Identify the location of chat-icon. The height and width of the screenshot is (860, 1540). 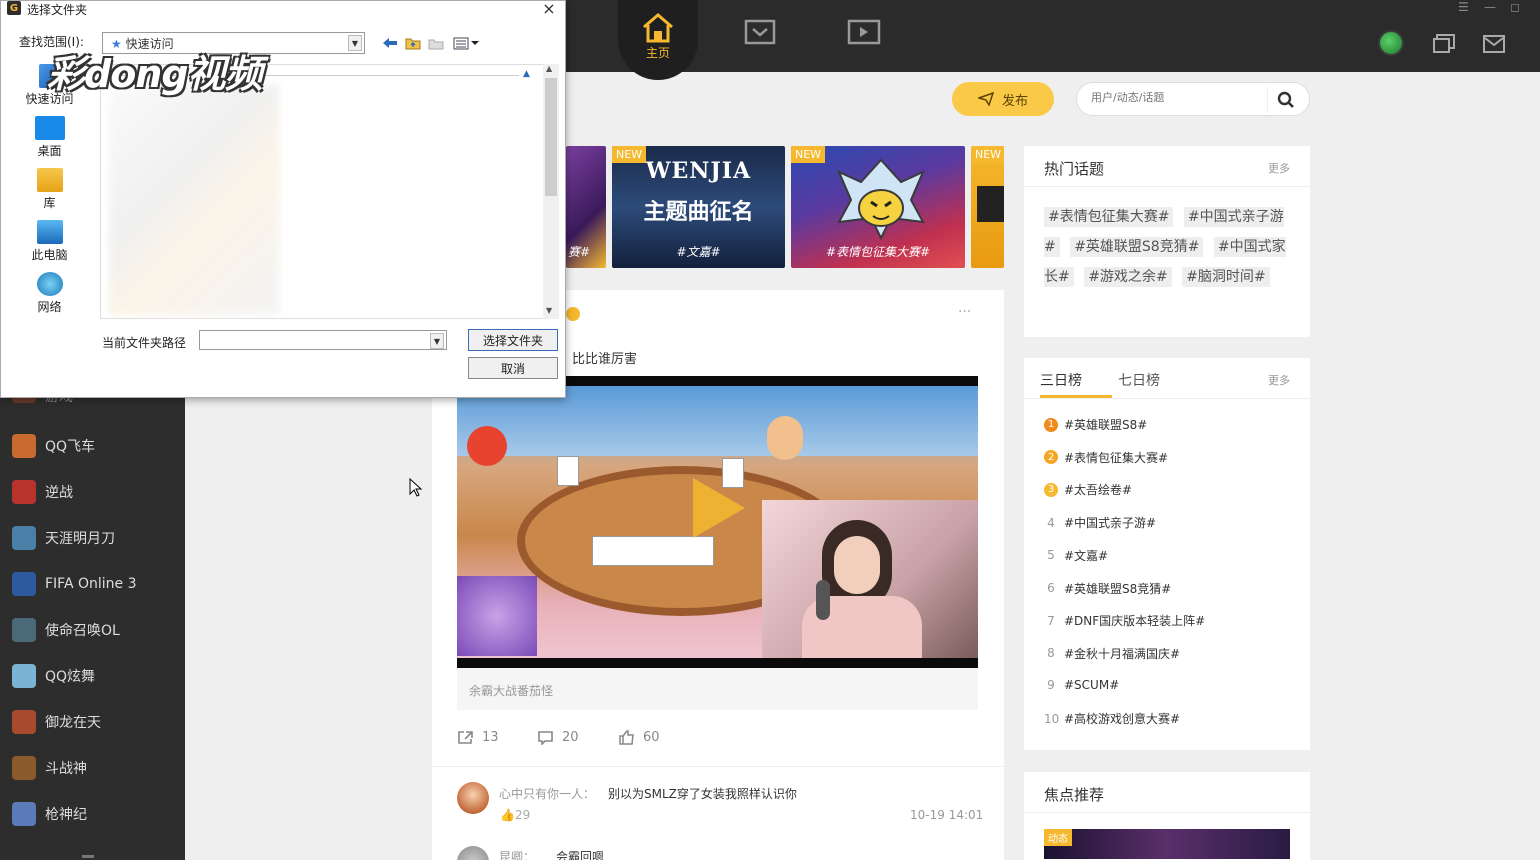
(1444, 44).